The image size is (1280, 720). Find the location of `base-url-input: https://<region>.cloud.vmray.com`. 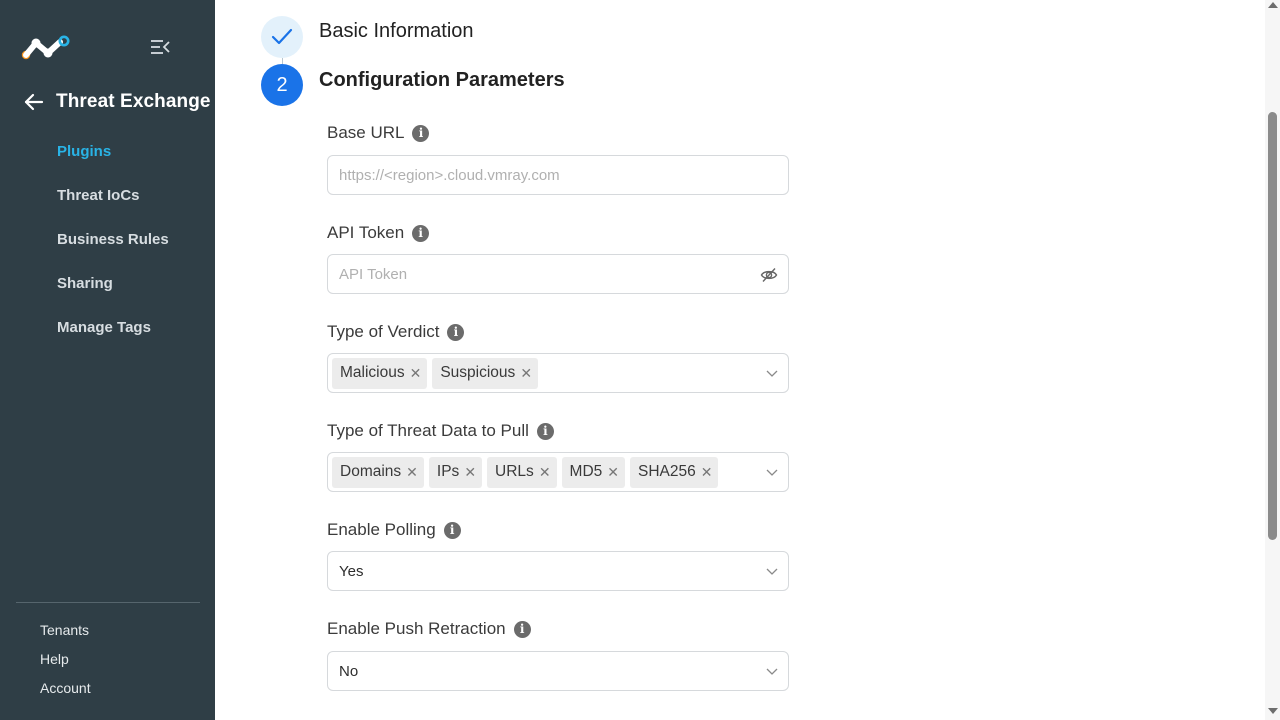

base-url-input: https://<region>.cloud.vmray.com is located at coordinates (558, 175).